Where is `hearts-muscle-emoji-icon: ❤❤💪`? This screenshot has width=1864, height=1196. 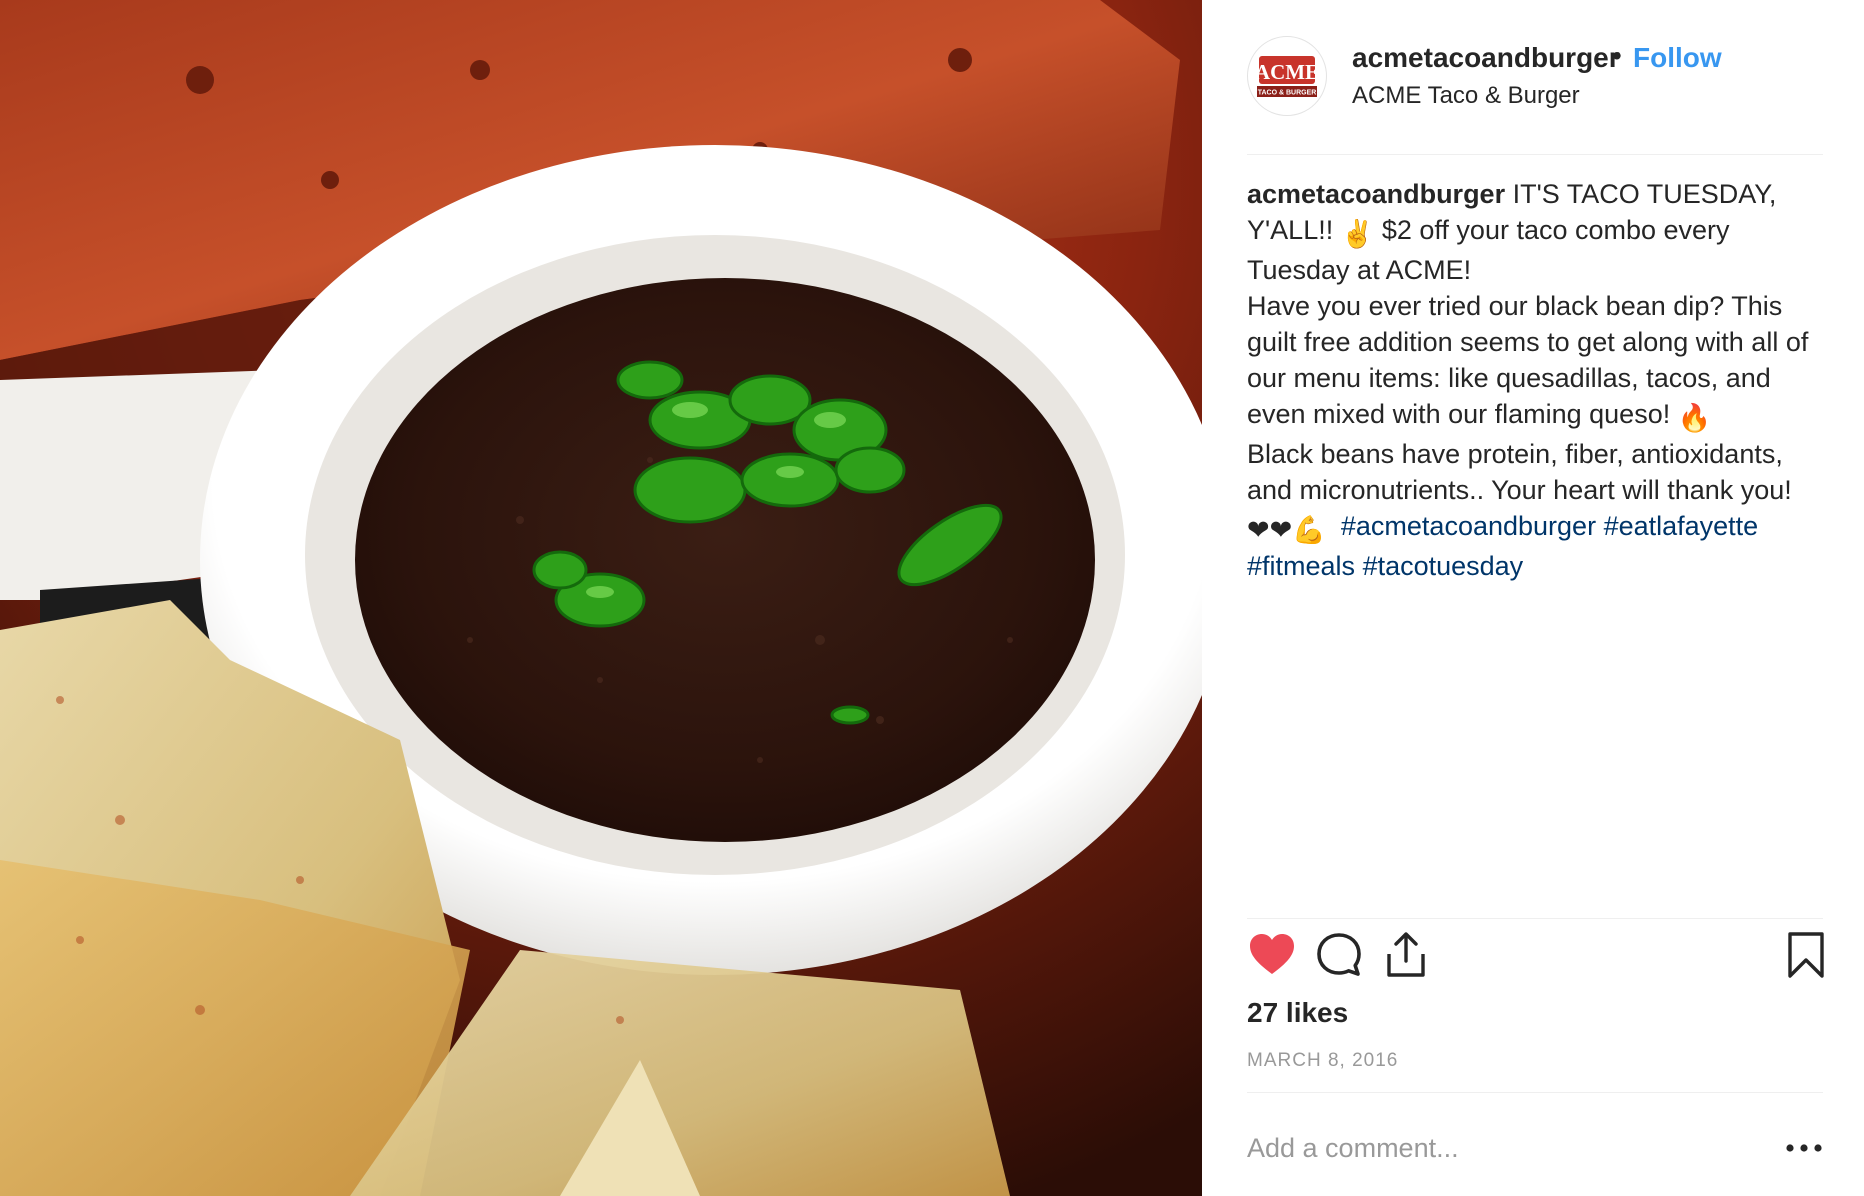 hearts-muscle-emoji-icon: ❤❤💪 is located at coordinates (1286, 530).